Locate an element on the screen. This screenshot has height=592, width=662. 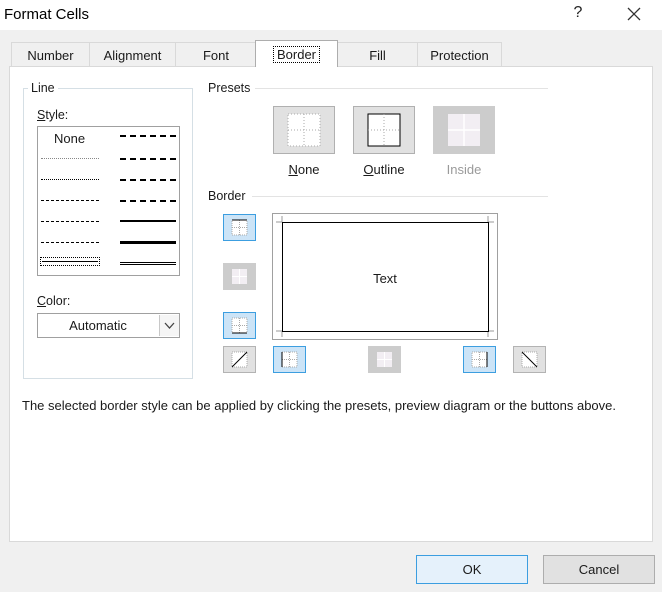
tab-number: Number is located at coordinates (50, 54).